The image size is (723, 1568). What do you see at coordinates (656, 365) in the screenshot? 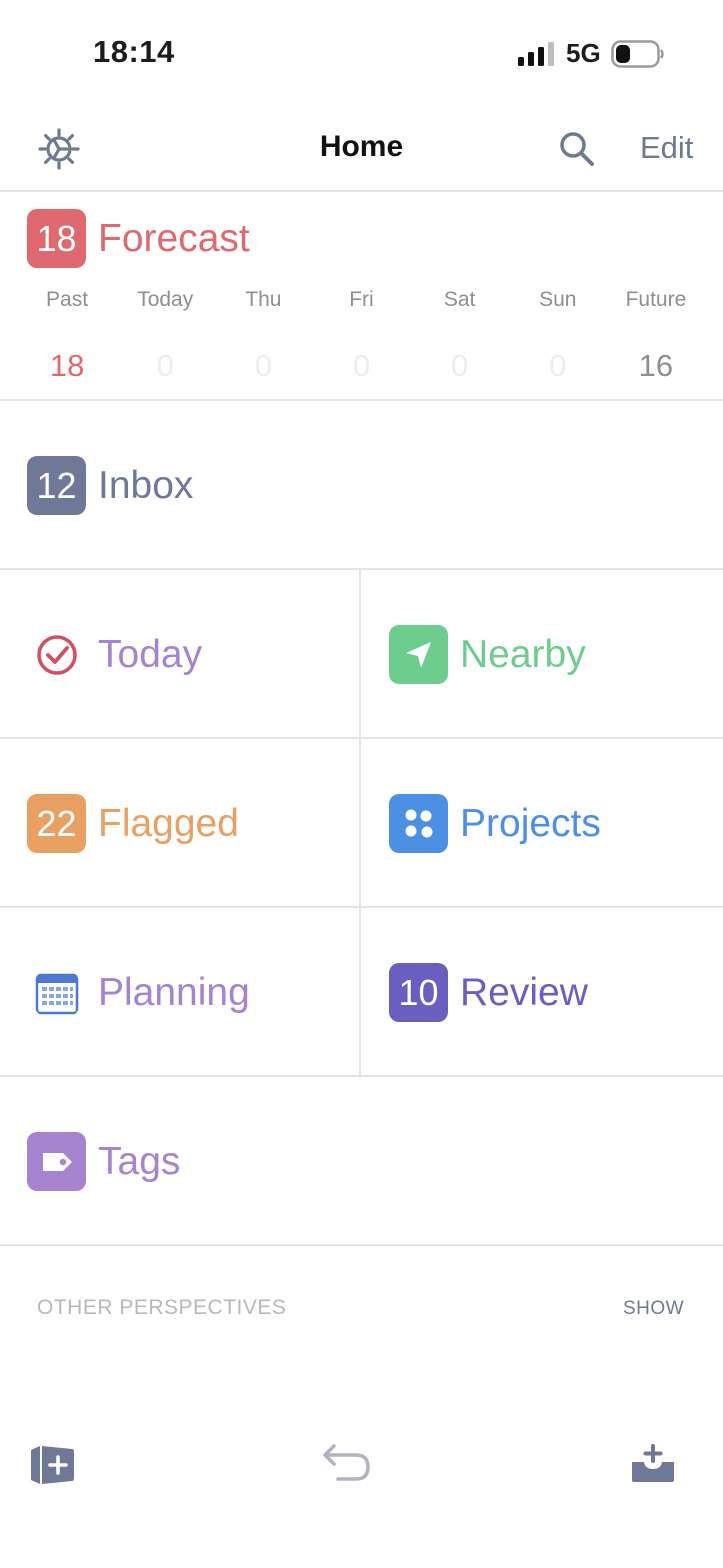
I see `day-count: 16` at bounding box center [656, 365].